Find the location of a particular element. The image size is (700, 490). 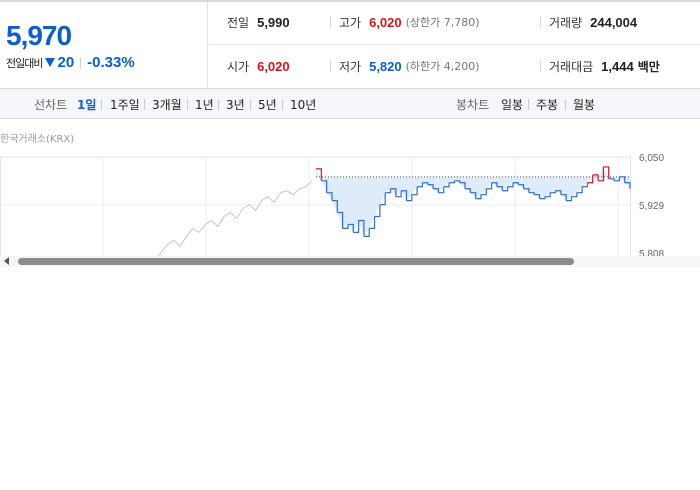

upper-limit: (상한가 7,780) is located at coordinates (442, 22).